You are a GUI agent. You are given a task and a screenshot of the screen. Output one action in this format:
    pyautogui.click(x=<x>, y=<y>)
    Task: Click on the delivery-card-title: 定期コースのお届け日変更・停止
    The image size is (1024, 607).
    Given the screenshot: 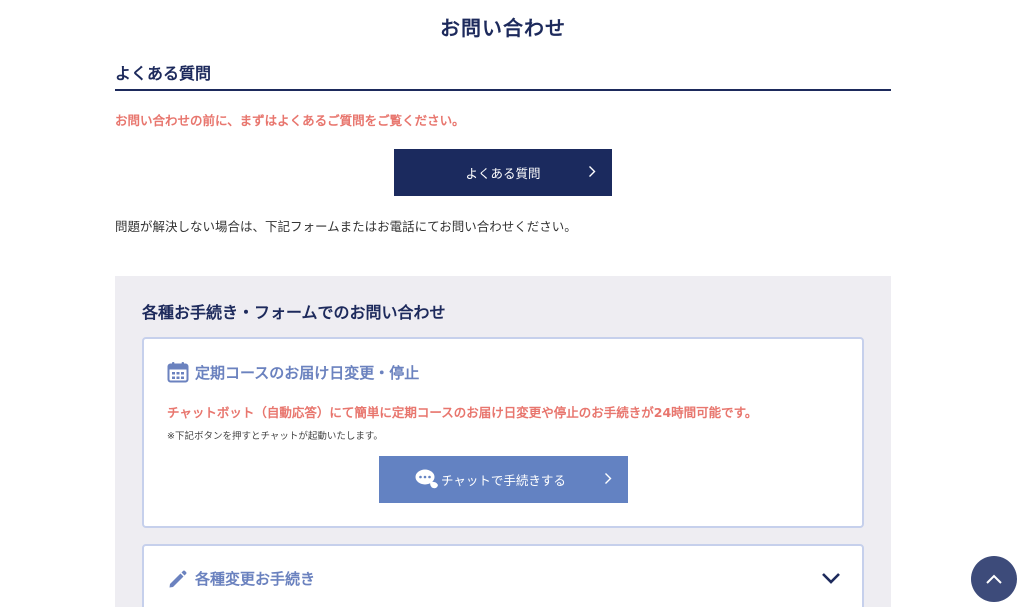 What is the action you would take?
    pyautogui.click(x=307, y=373)
    